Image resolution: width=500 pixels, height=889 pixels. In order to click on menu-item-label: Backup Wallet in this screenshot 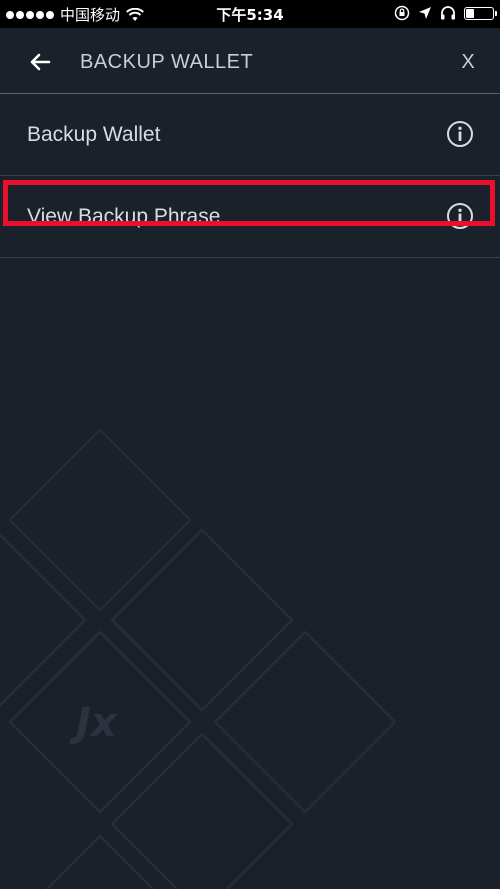, I will do `click(94, 134)`.